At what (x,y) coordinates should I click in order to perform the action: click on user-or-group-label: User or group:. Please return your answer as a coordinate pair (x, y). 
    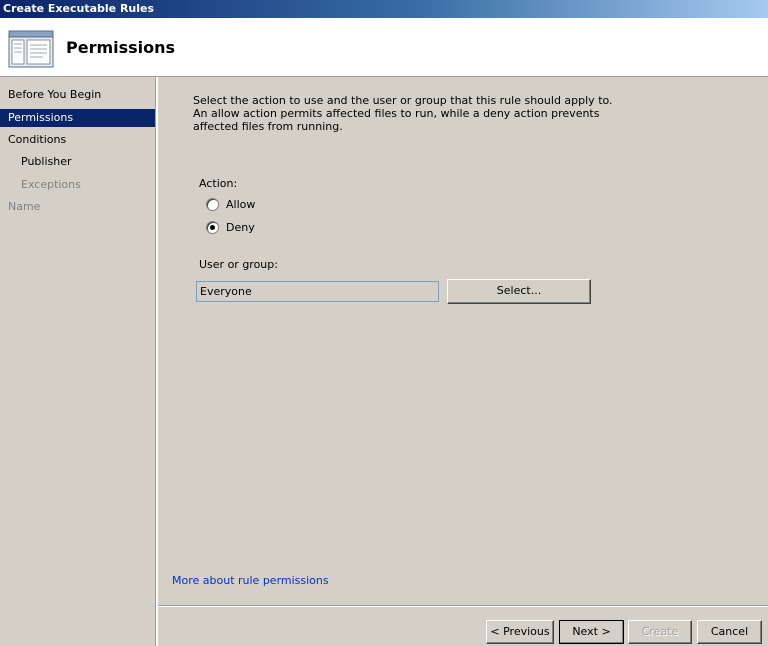
    Looking at the image, I should click on (238, 264).